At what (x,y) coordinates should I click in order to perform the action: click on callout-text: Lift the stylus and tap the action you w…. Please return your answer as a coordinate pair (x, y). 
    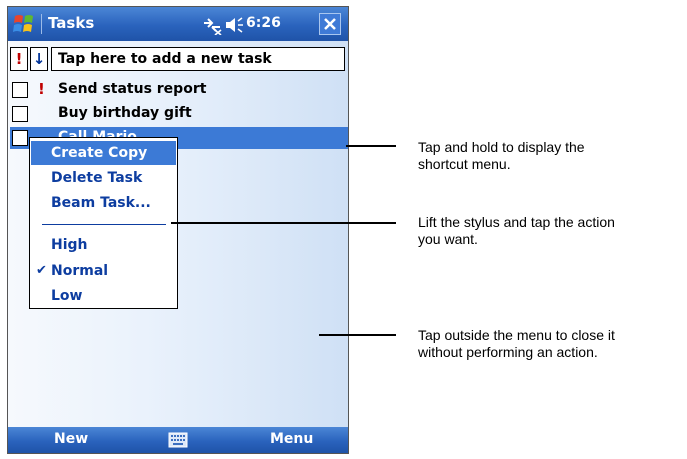
    Looking at the image, I should click on (516, 230).